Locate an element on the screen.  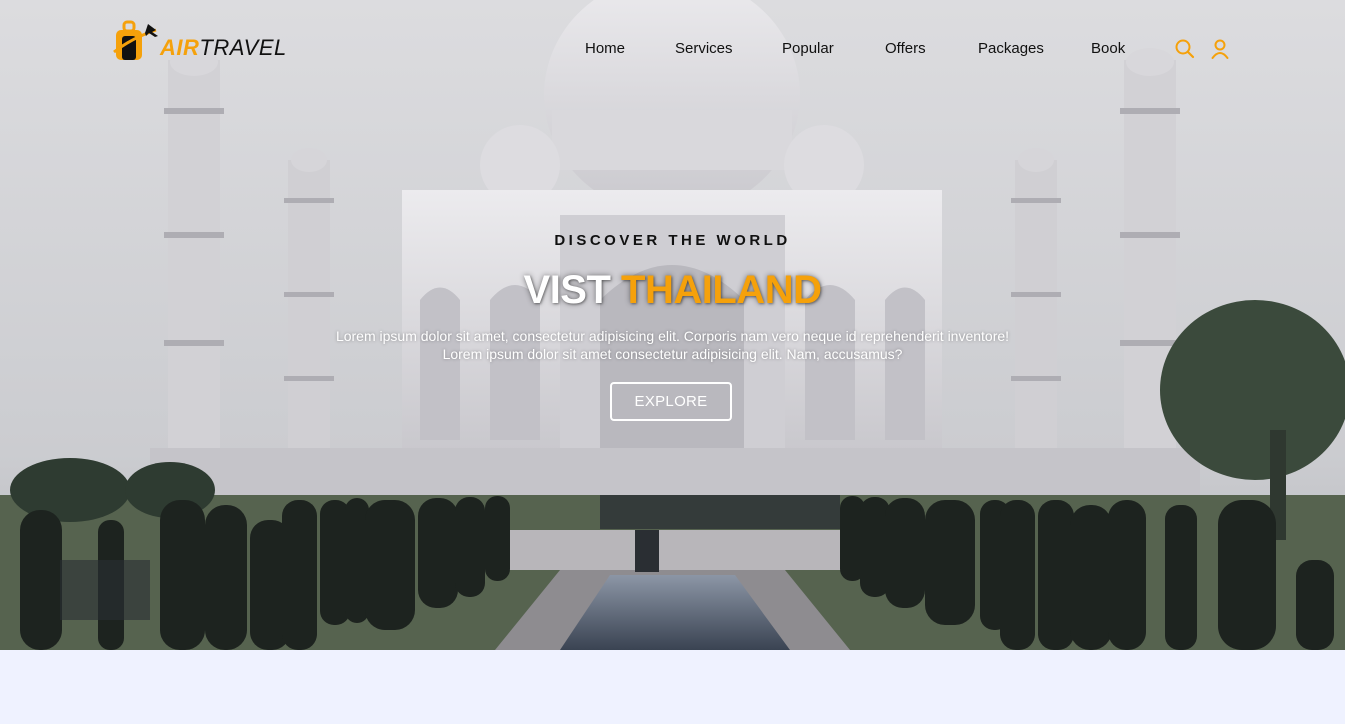
hero-headline-word2: THAILAND is located at coordinates (721, 290).